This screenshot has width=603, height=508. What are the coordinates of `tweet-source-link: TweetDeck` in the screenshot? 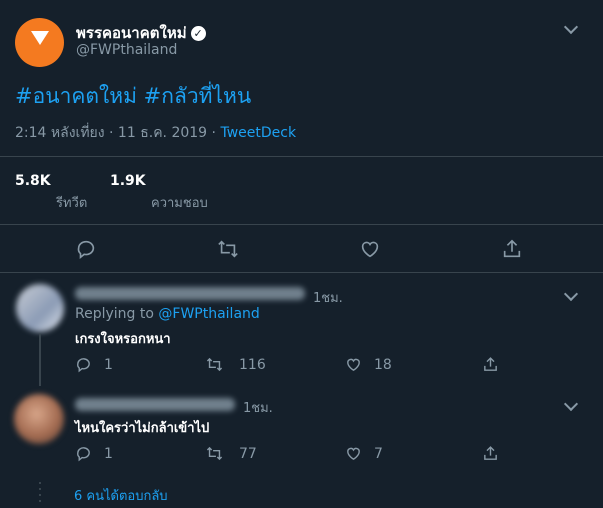 It's located at (258, 133).